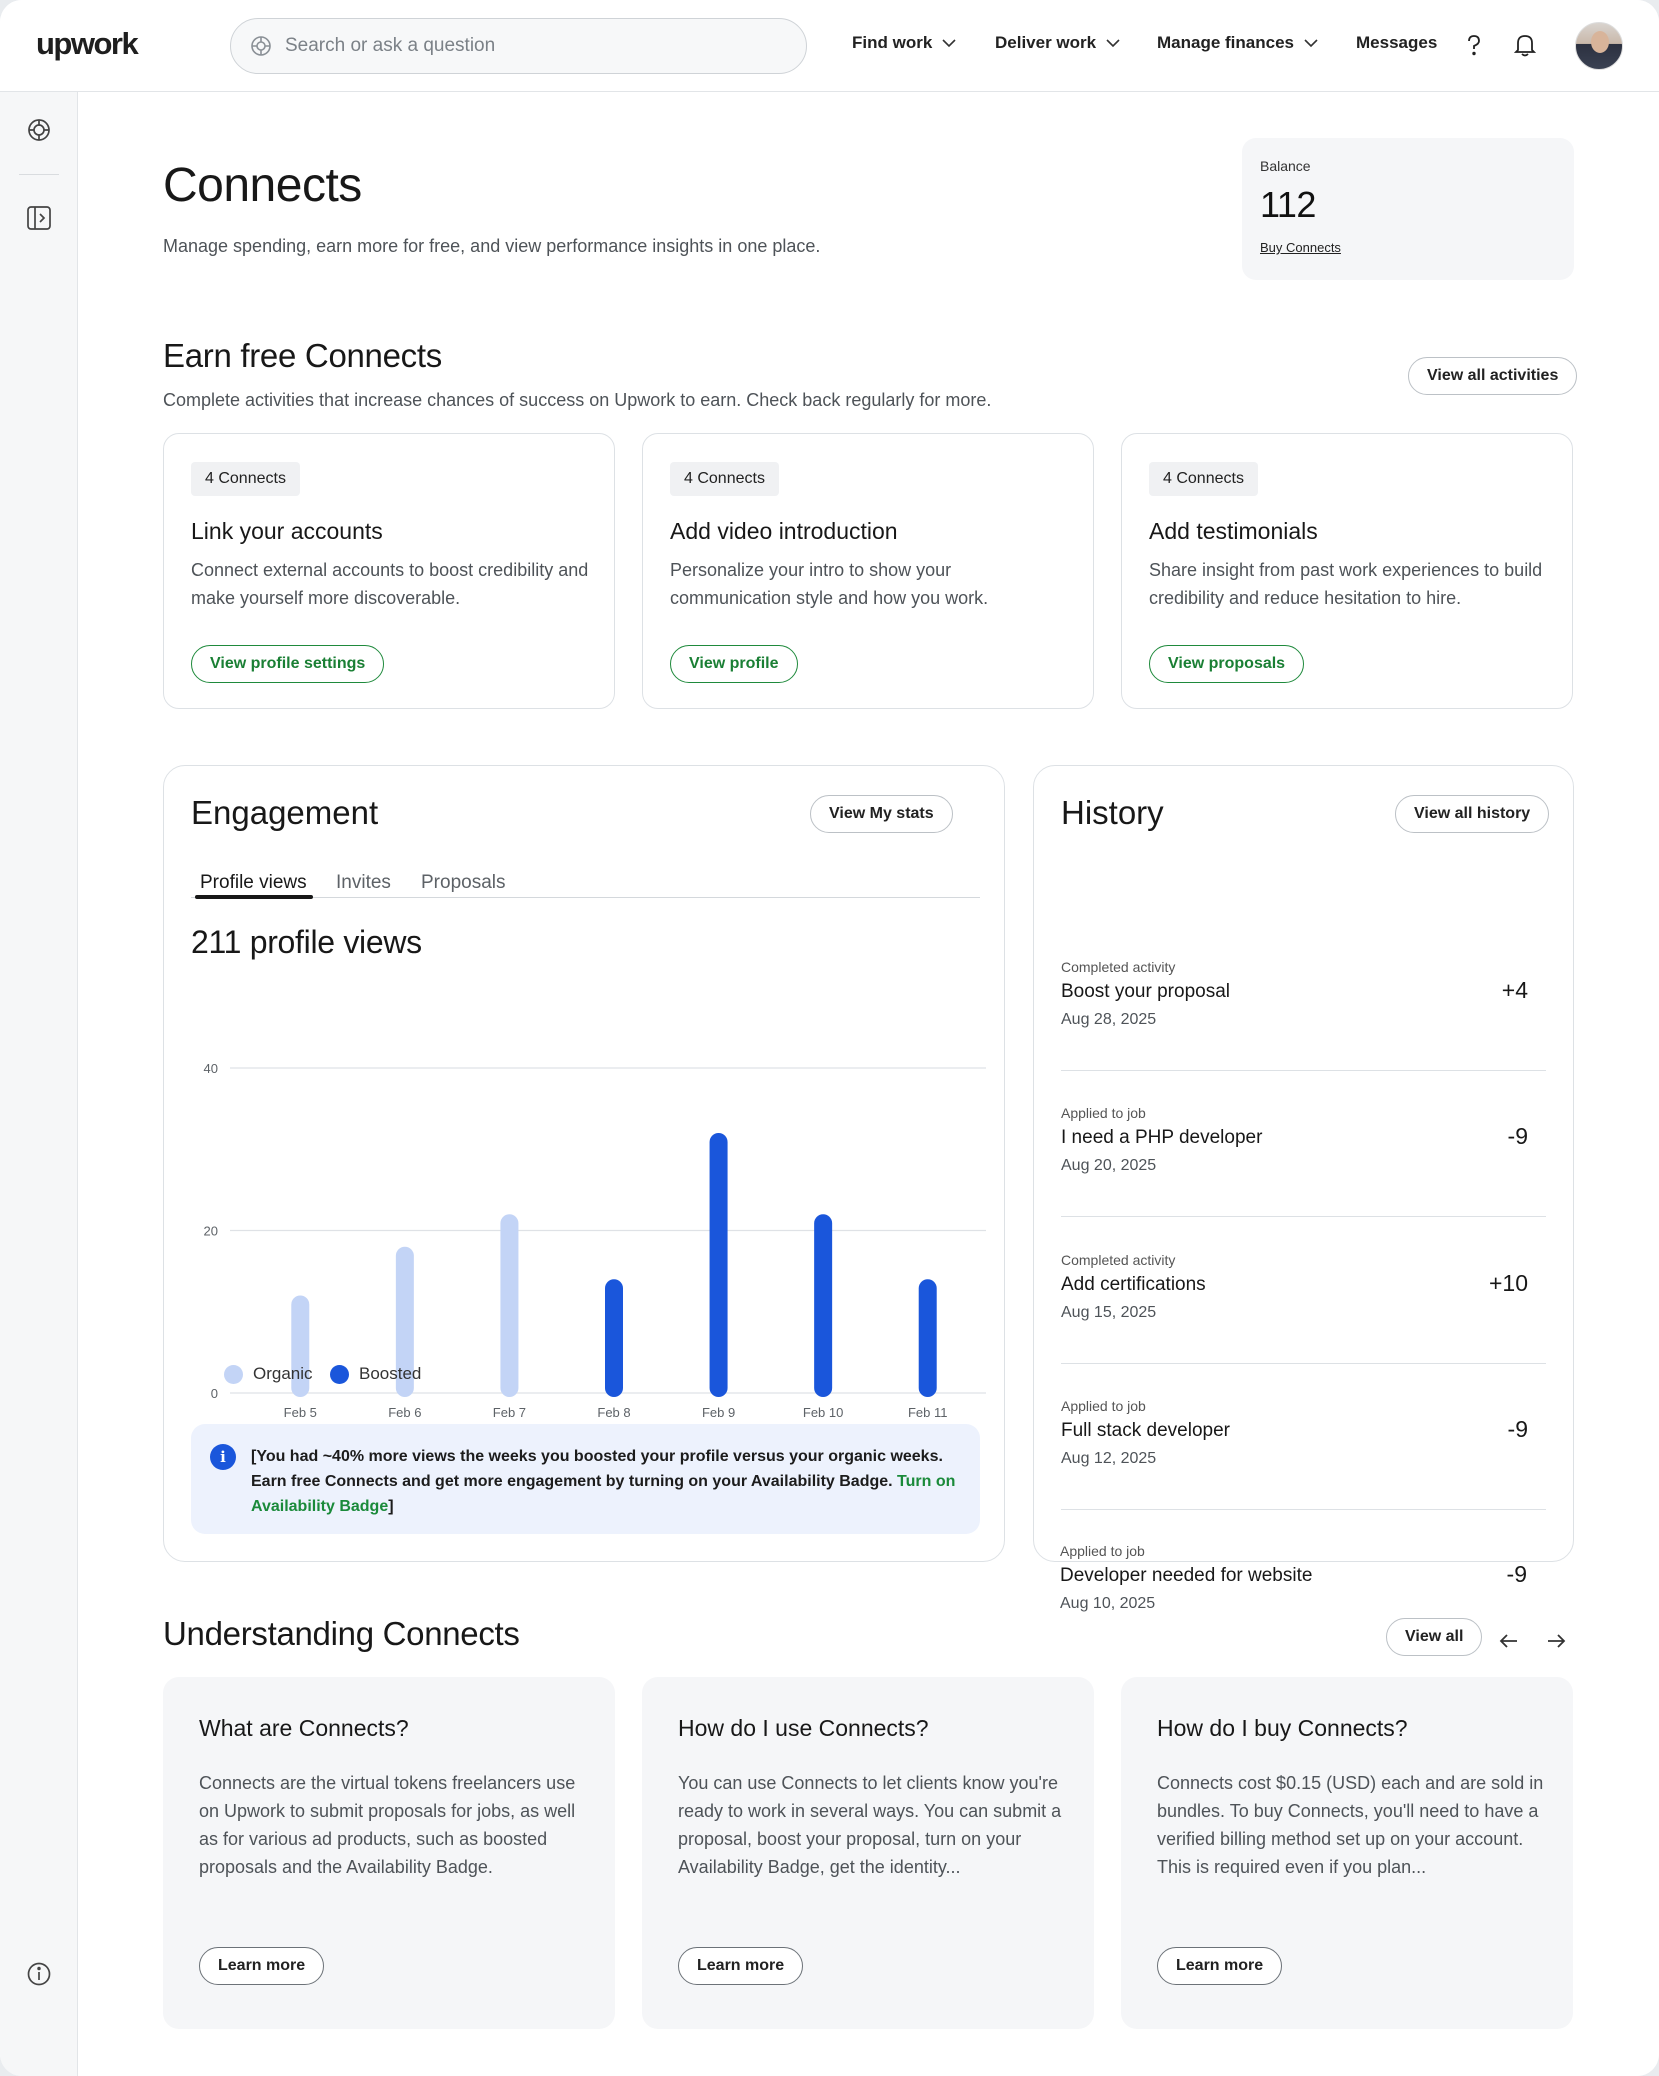  Describe the element at coordinates (1109, 1165) in the screenshot. I see `history-item-date: Aug 20, 2025` at that location.